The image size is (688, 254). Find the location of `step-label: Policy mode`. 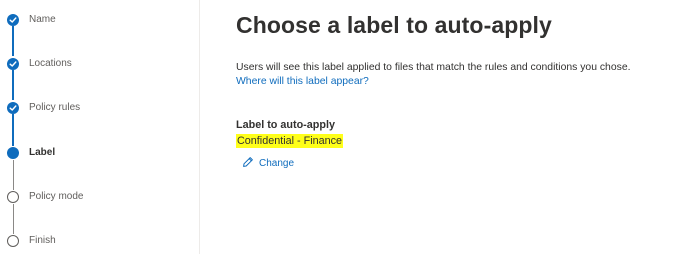

step-label: Policy mode is located at coordinates (56, 196).